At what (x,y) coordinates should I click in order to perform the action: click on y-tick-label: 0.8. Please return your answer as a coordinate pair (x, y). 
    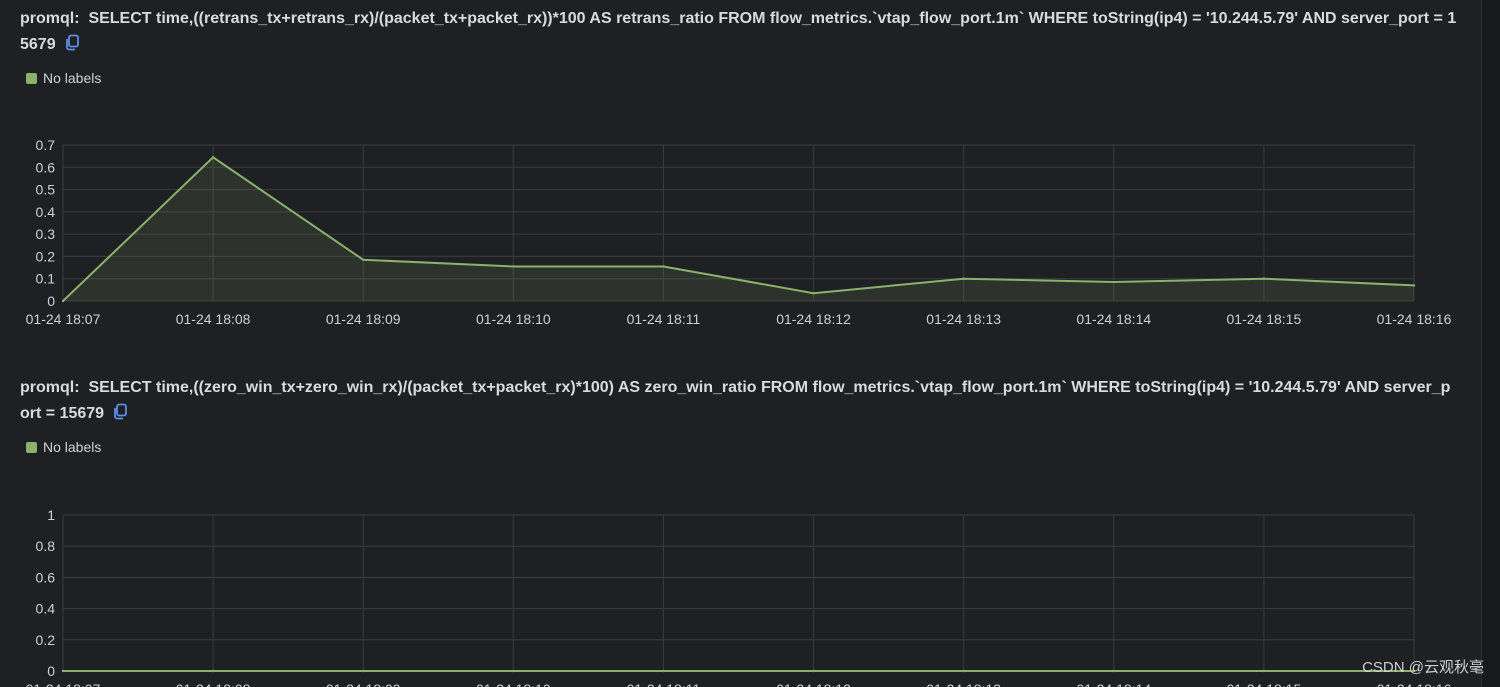
    Looking at the image, I should click on (46, 546).